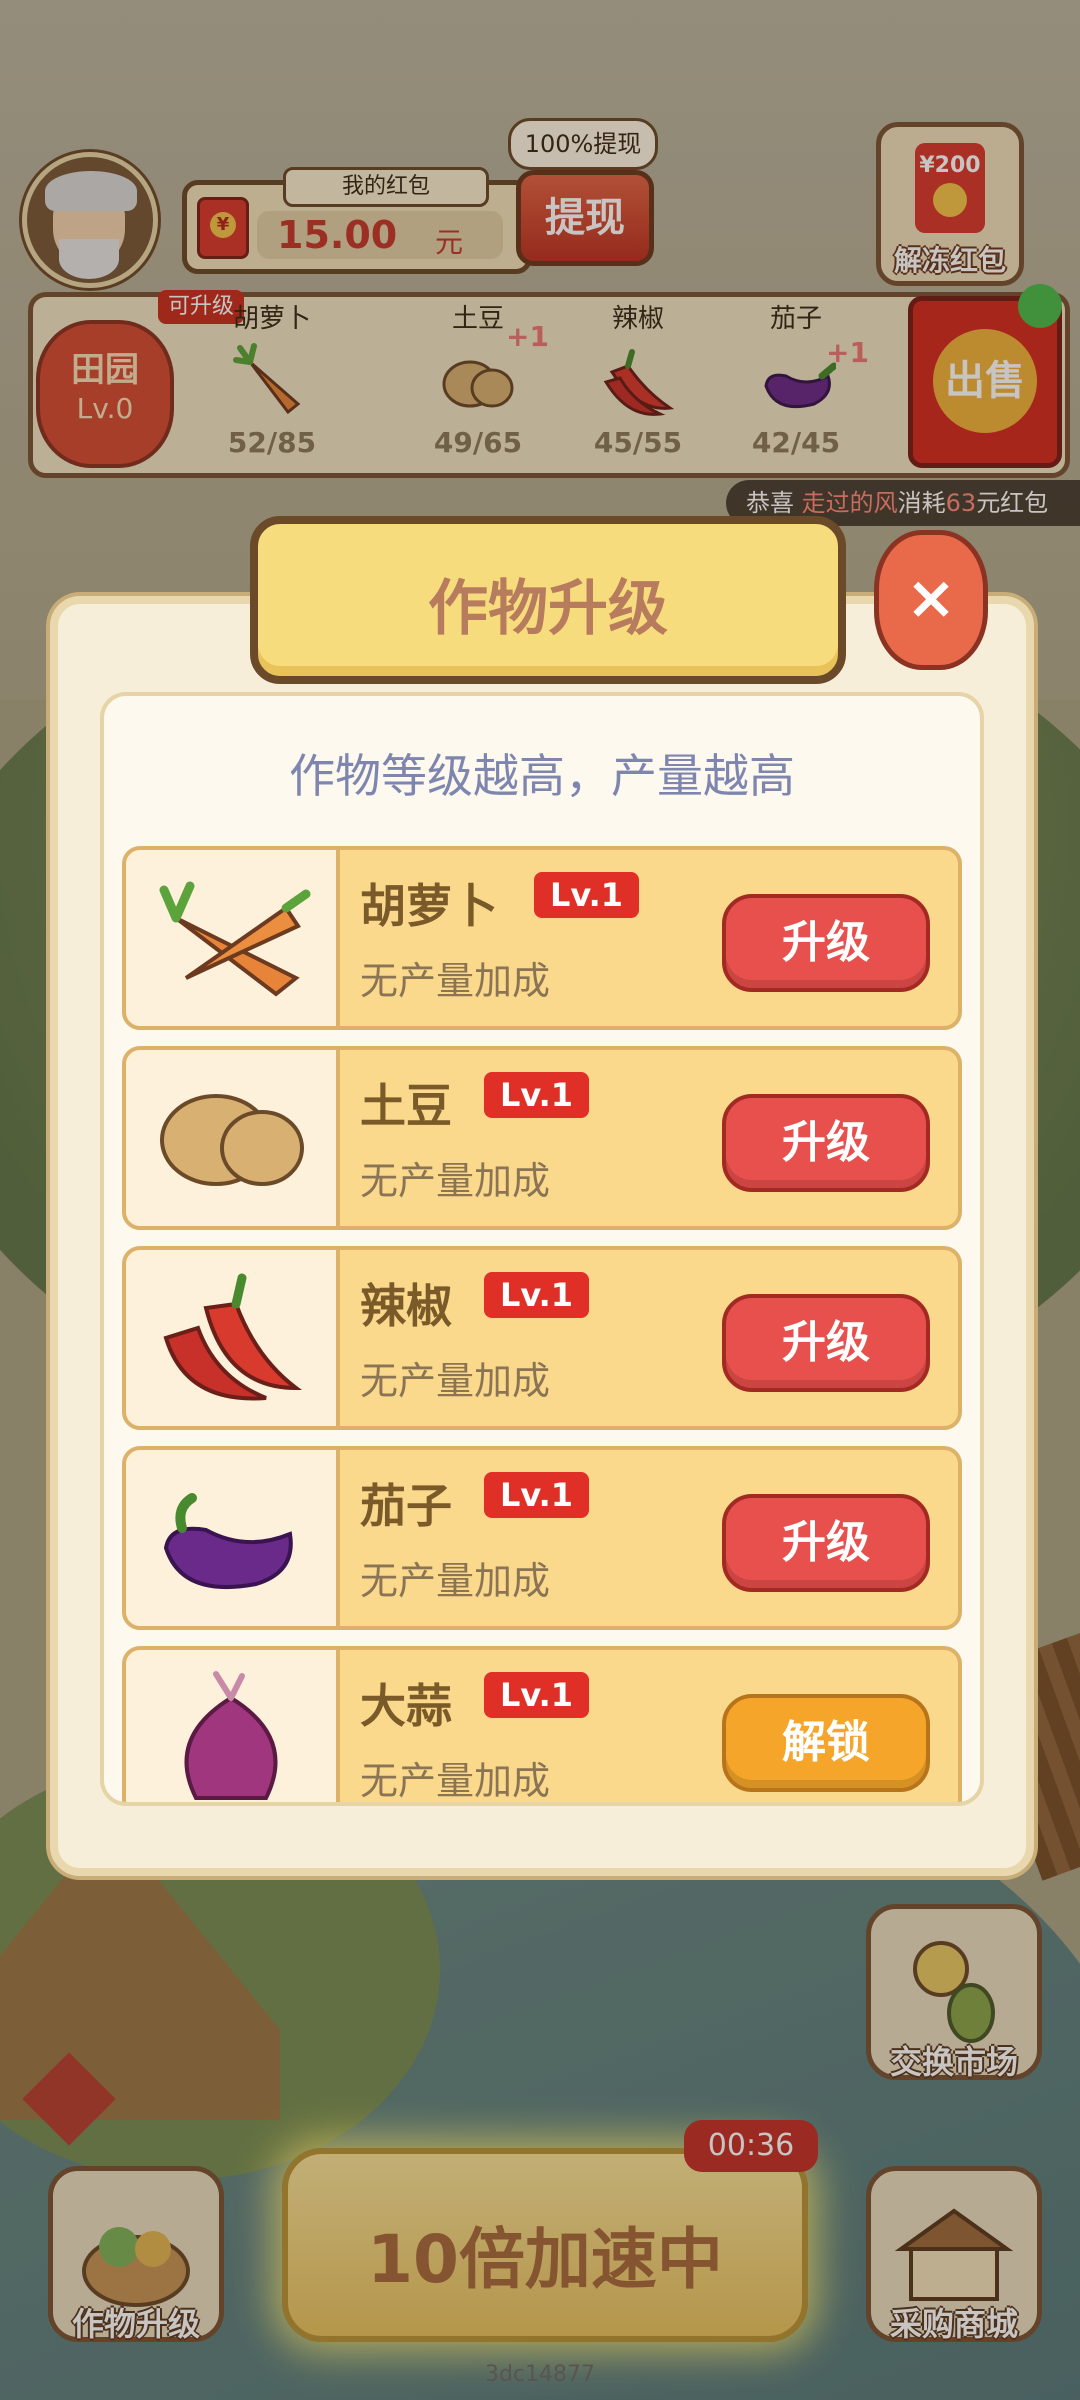 Image resolution: width=1080 pixels, height=2400 pixels. Describe the element at coordinates (542, 1138) in the screenshot. I see `list-item: 土豆 Lv.1 无产量加成 升级` at that location.